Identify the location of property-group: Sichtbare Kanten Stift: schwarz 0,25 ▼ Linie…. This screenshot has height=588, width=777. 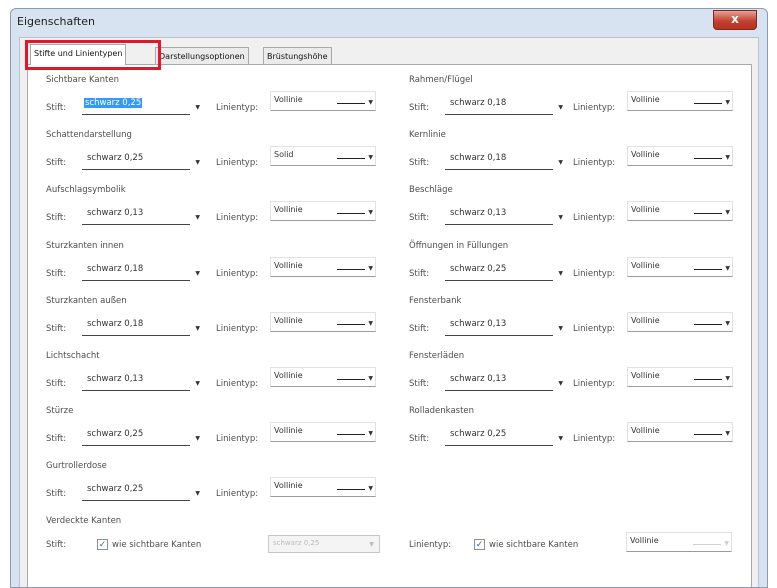
(226, 101).